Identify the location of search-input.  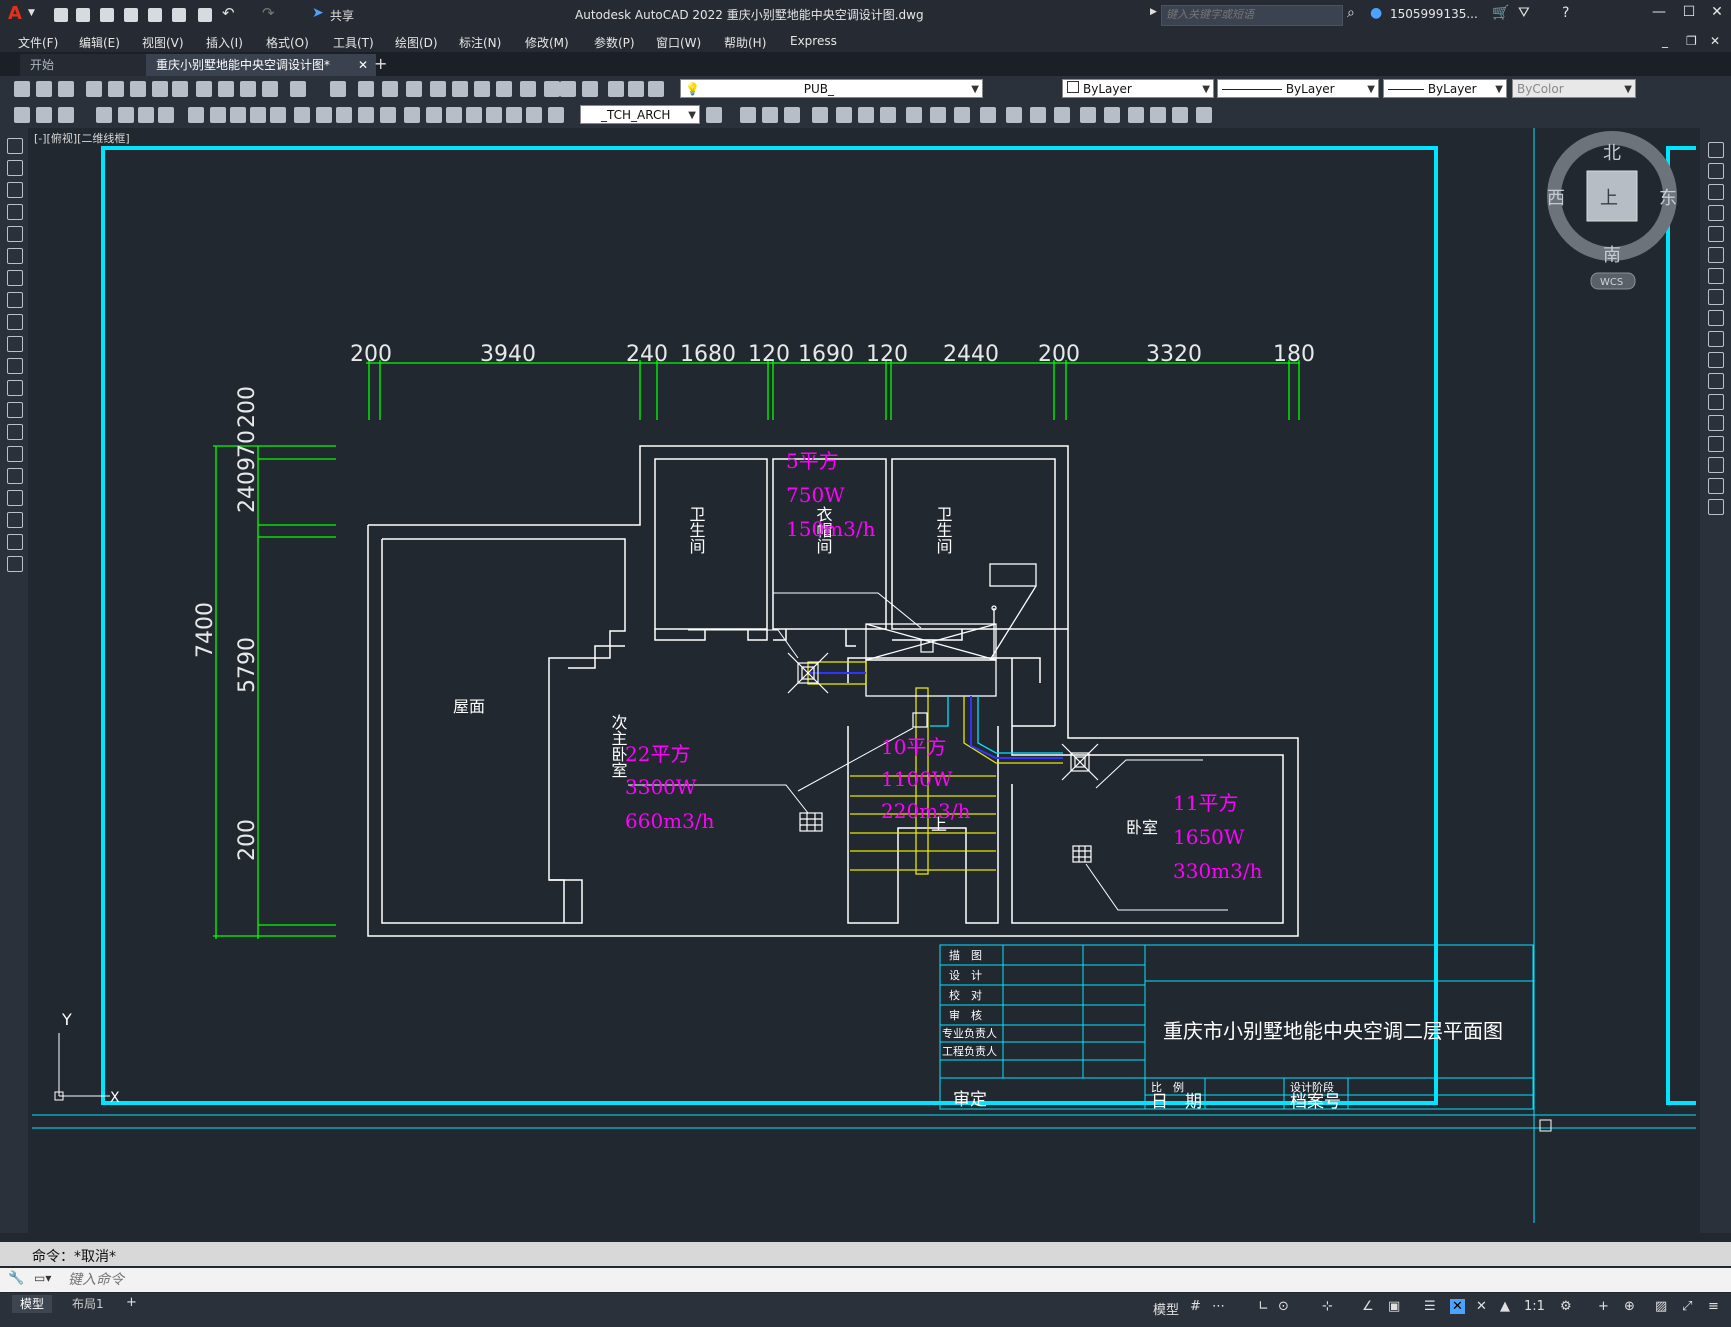
(1251, 14).